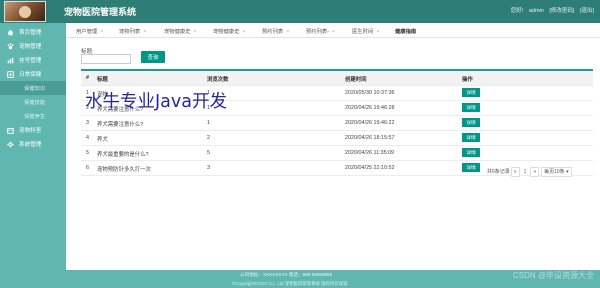  Describe the element at coordinates (33, 46) in the screenshot. I see `sidebar-item-pets: 宠物管理` at that location.